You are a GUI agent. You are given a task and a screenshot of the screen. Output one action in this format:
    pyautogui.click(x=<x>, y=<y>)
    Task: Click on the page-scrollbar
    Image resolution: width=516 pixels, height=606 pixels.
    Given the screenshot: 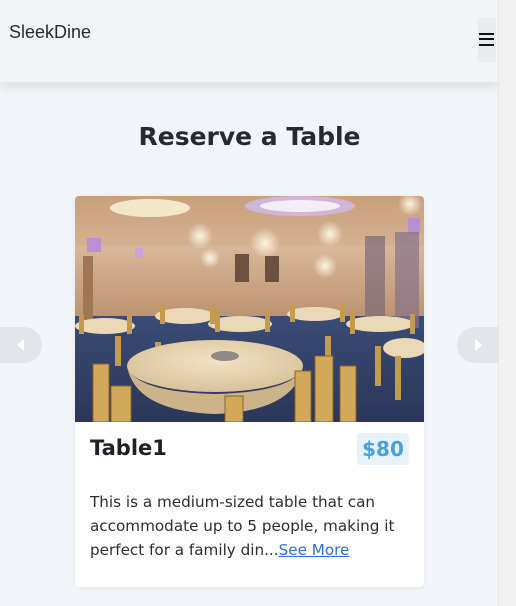 What is the action you would take?
    pyautogui.click(x=507, y=303)
    